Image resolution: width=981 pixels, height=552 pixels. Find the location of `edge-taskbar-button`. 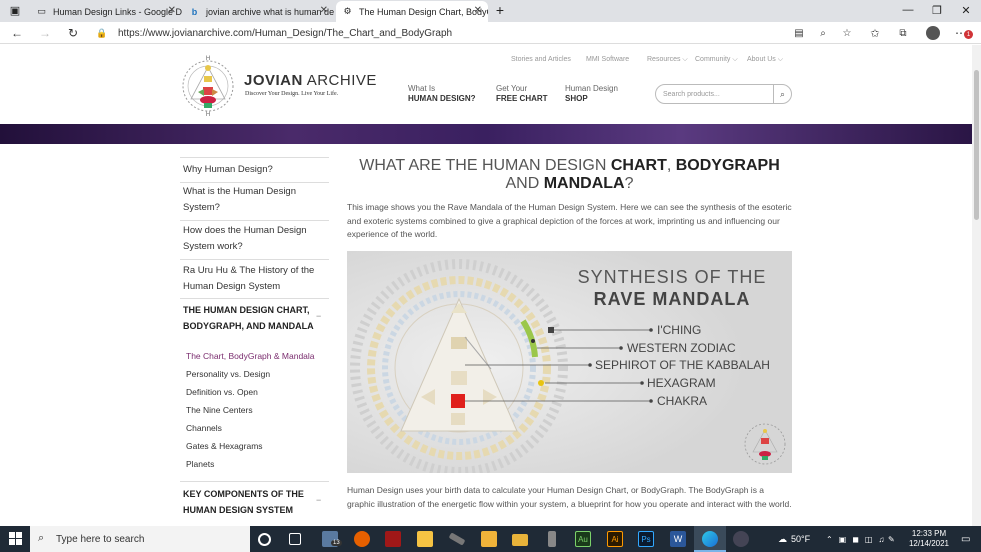

edge-taskbar-button is located at coordinates (710, 539).